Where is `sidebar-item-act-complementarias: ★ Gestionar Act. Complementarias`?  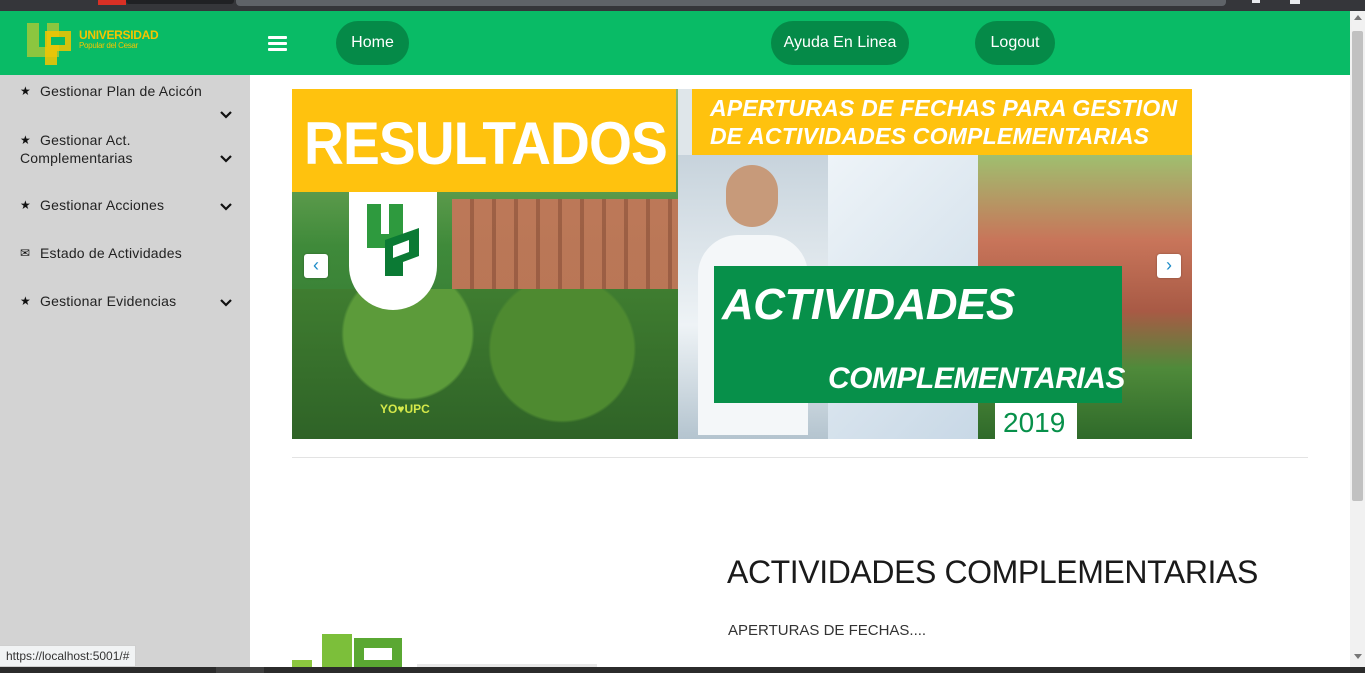 sidebar-item-act-complementarias: ★ Gestionar Act. Complementarias is located at coordinates (126, 149).